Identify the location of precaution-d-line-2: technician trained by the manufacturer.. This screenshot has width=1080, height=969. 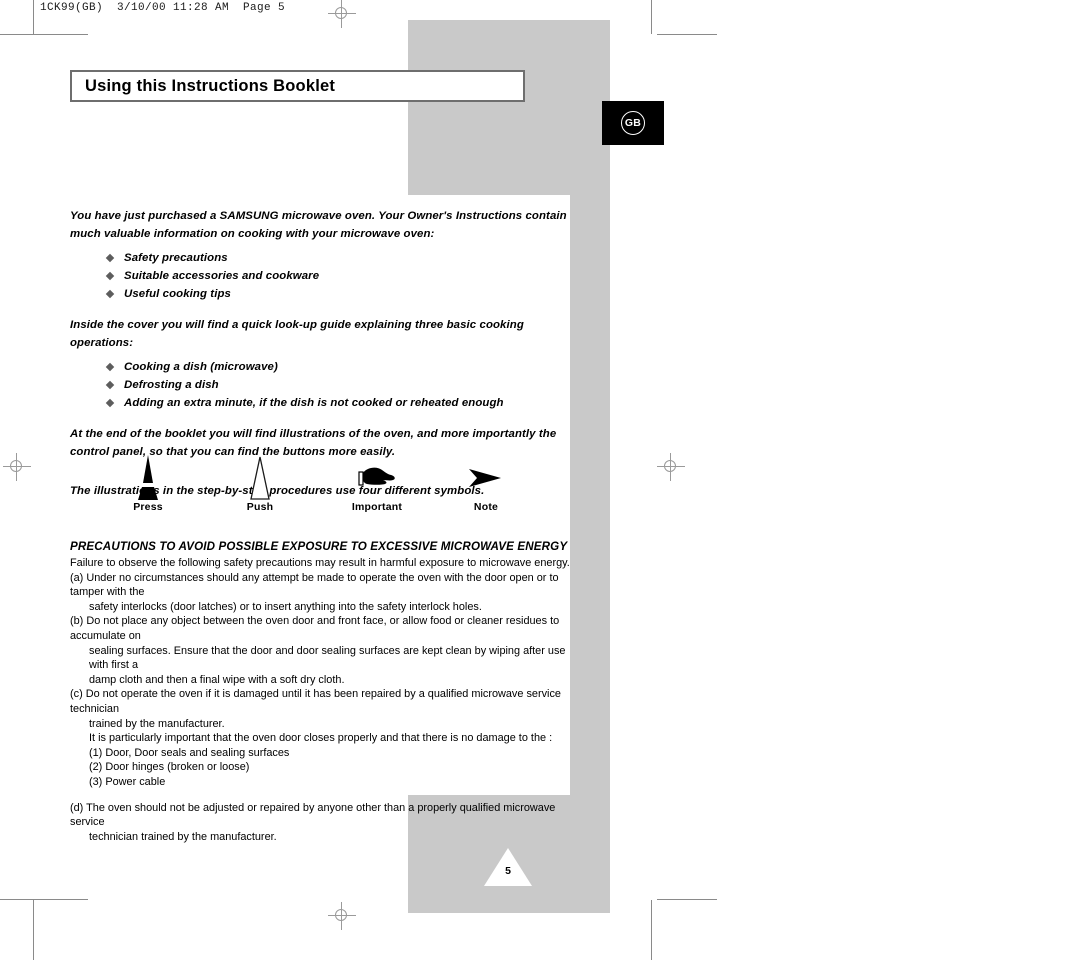
(183, 836).